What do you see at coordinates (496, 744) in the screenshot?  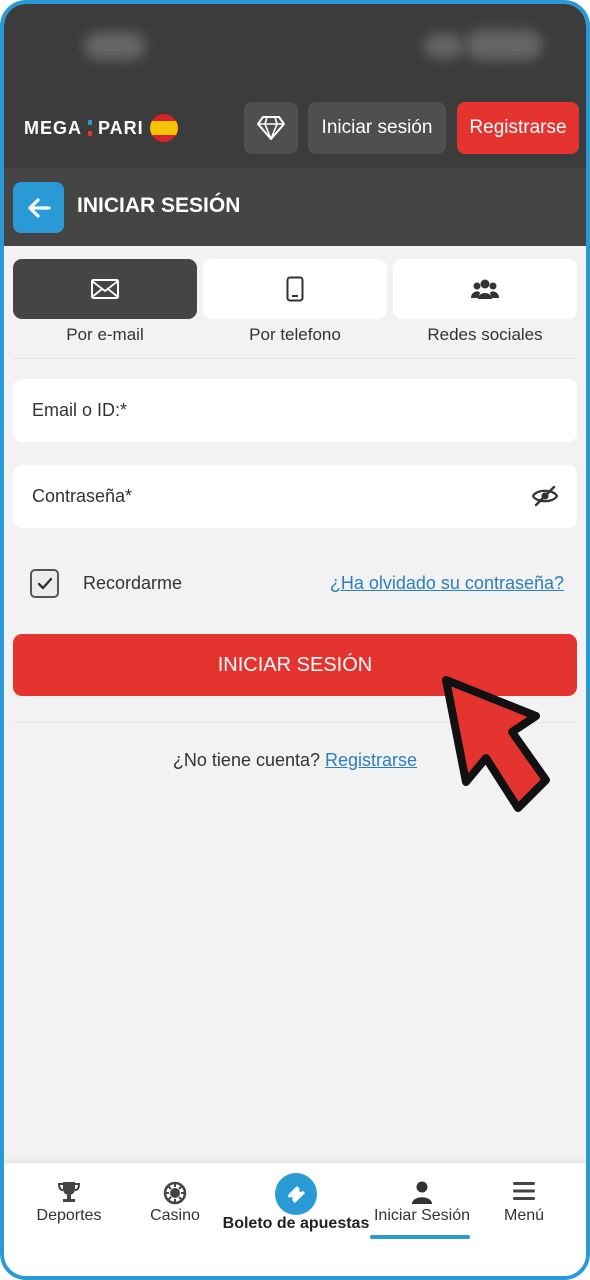 I see `pointer-arrow-icon` at bounding box center [496, 744].